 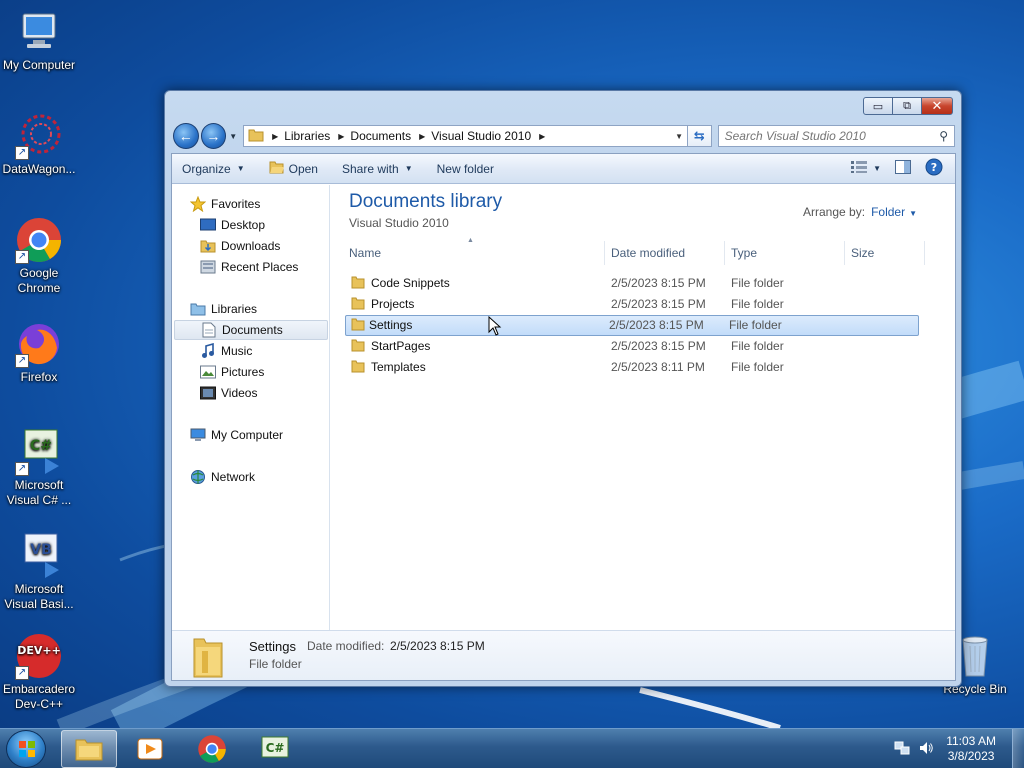 I want to click on file-date: 2/5/2023 8:11 PM, so click(x=658, y=367).